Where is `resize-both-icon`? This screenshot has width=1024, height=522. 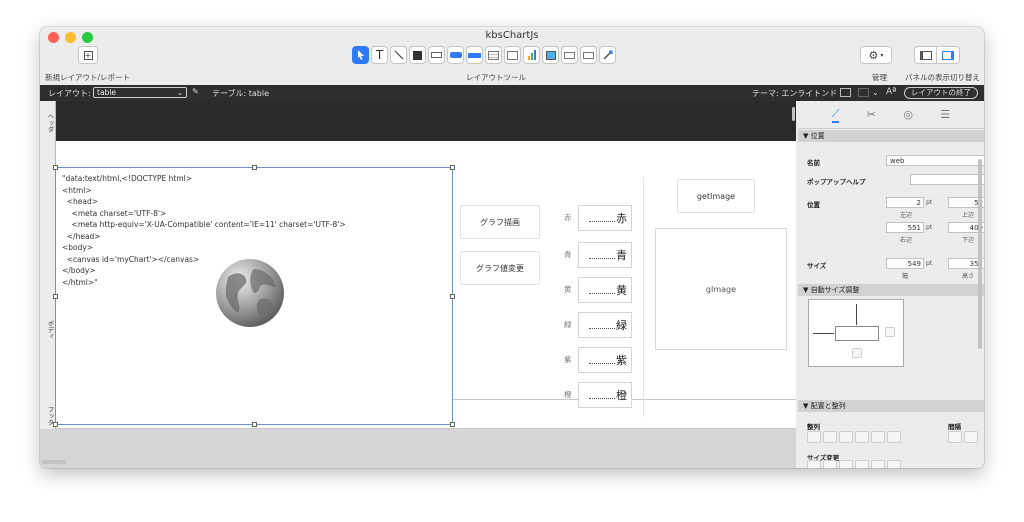
resize-both-icon is located at coordinates (878, 464).